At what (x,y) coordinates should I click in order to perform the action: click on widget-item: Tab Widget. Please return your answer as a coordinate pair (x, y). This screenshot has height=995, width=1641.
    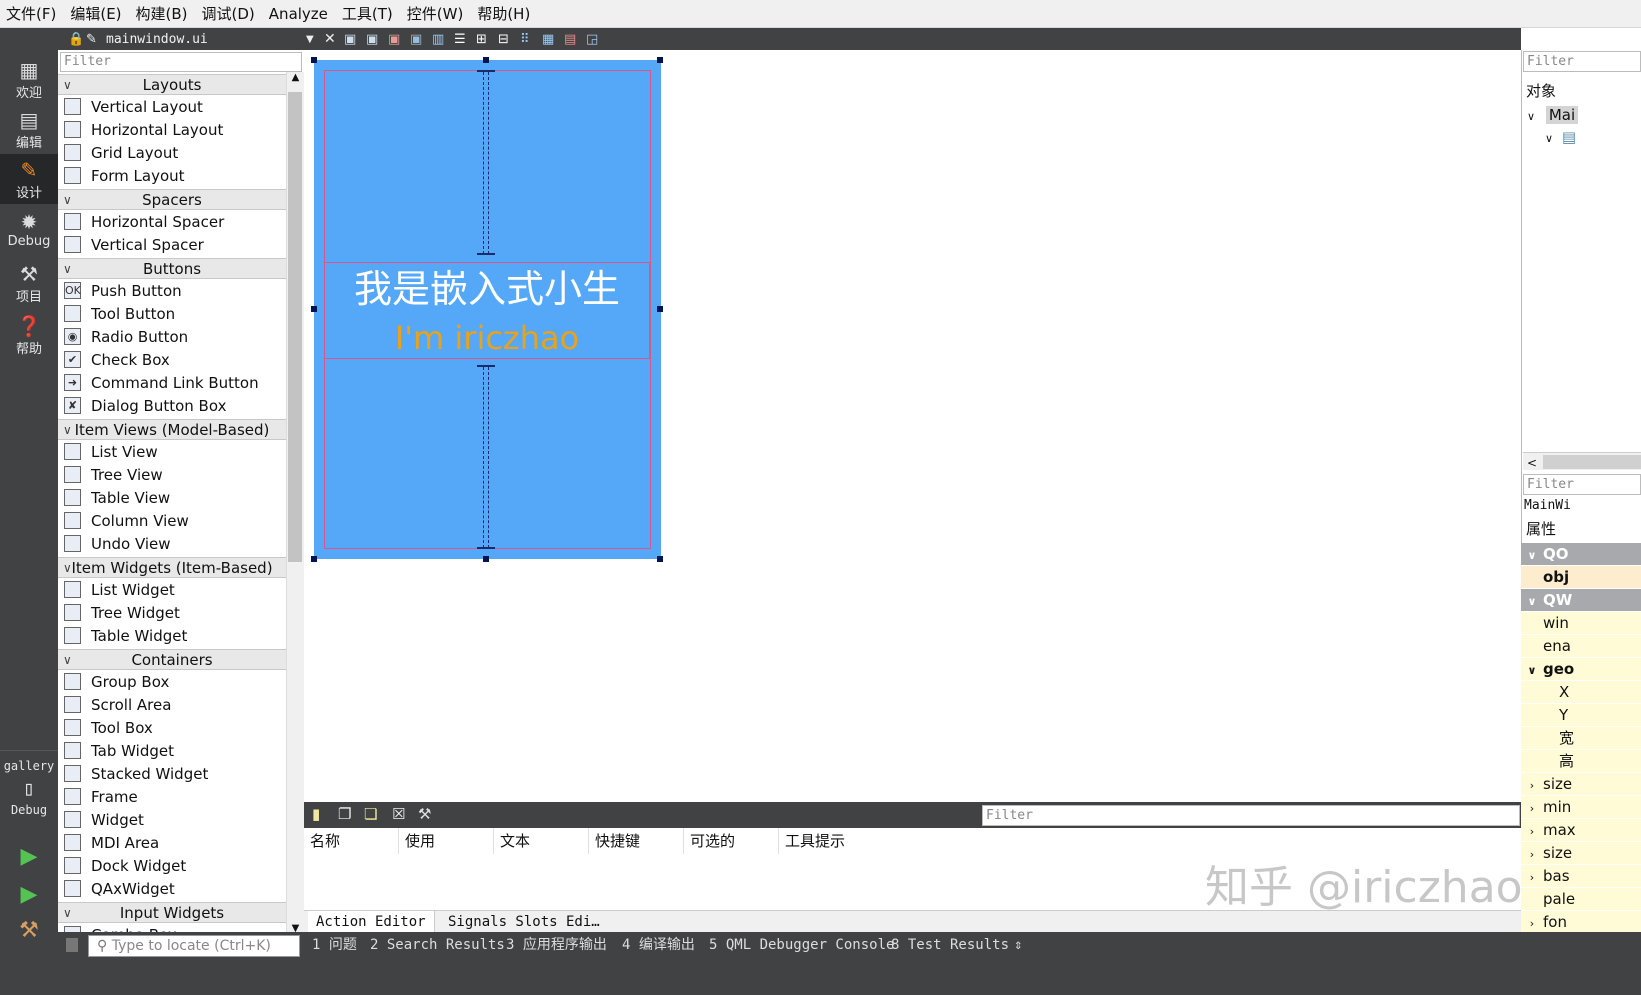
    Looking at the image, I should click on (172, 750).